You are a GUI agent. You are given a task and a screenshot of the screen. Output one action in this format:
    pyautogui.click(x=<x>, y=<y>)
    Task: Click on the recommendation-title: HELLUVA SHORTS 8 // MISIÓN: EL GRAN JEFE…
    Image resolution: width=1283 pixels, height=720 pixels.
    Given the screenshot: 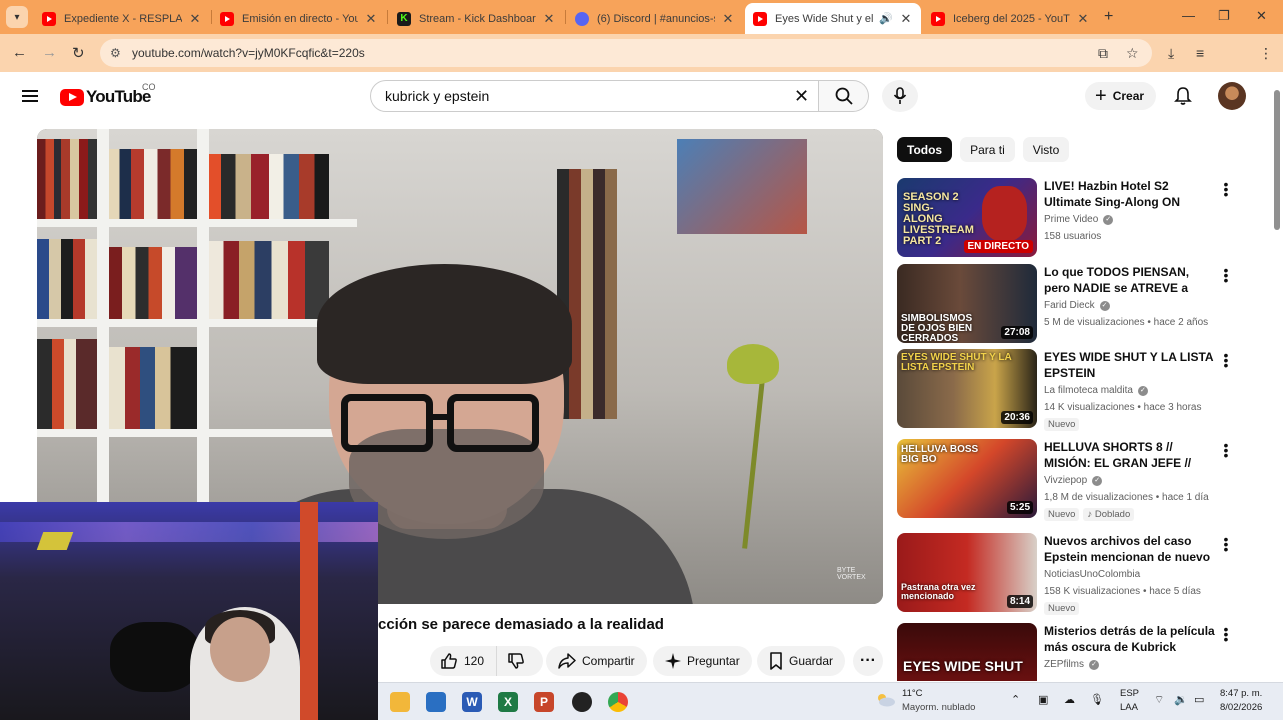 What is the action you would take?
    pyautogui.click(x=1130, y=455)
    